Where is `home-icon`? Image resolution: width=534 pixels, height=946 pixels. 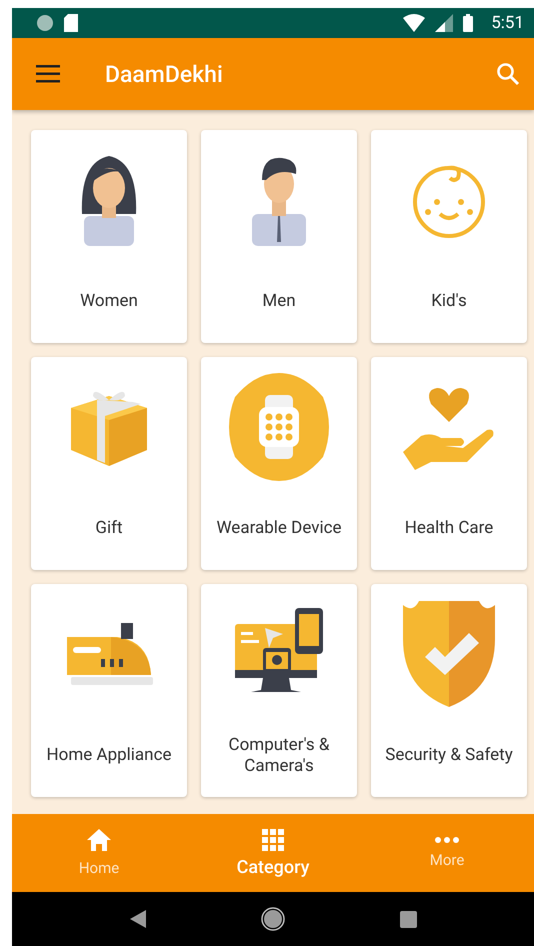
home-icon is located at coordinates (99, 840).